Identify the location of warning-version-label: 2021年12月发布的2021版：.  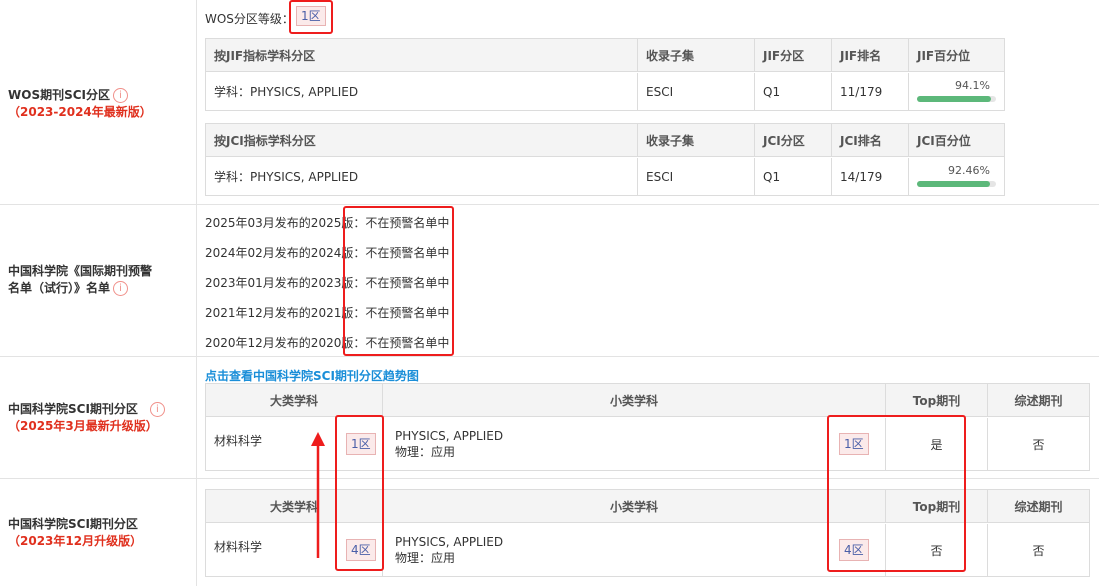
(285, 313).